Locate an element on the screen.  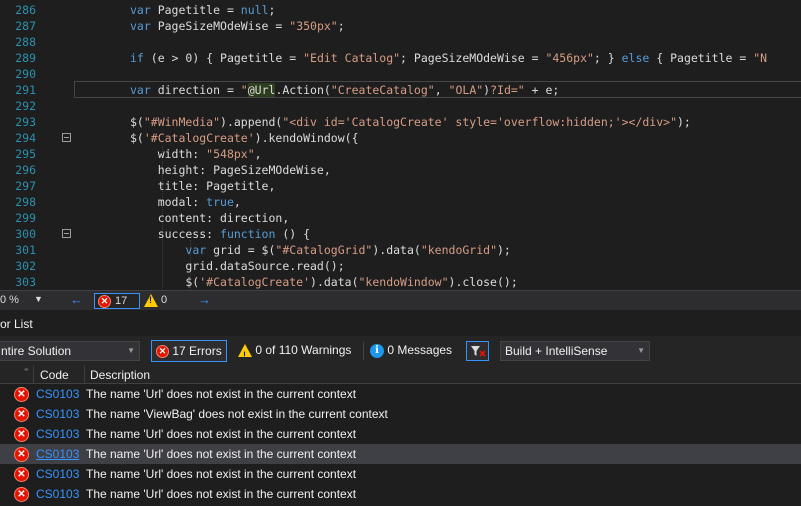
code-text: content: direction, is located at coordinates (210, 218).